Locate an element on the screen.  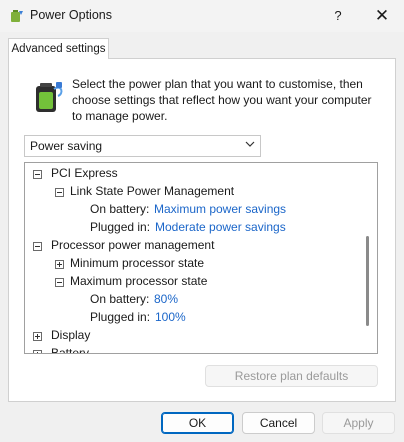
power-plan-value: Power saving is located at coordinates (66, 146).